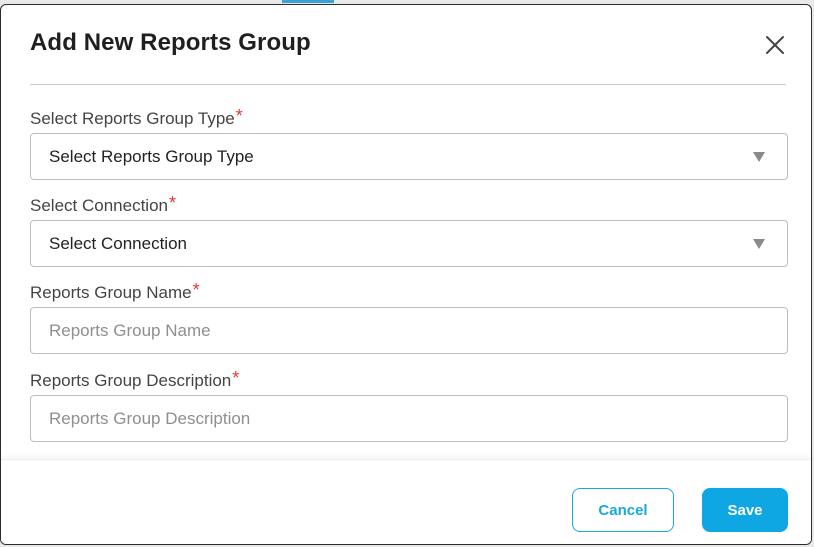 This screenshot has height=547, width=814. What do you see at coordinates (135, 379) in the screenshot?
I see `group-description-label: Reports Group Description*` at bounding box center [135, 379].